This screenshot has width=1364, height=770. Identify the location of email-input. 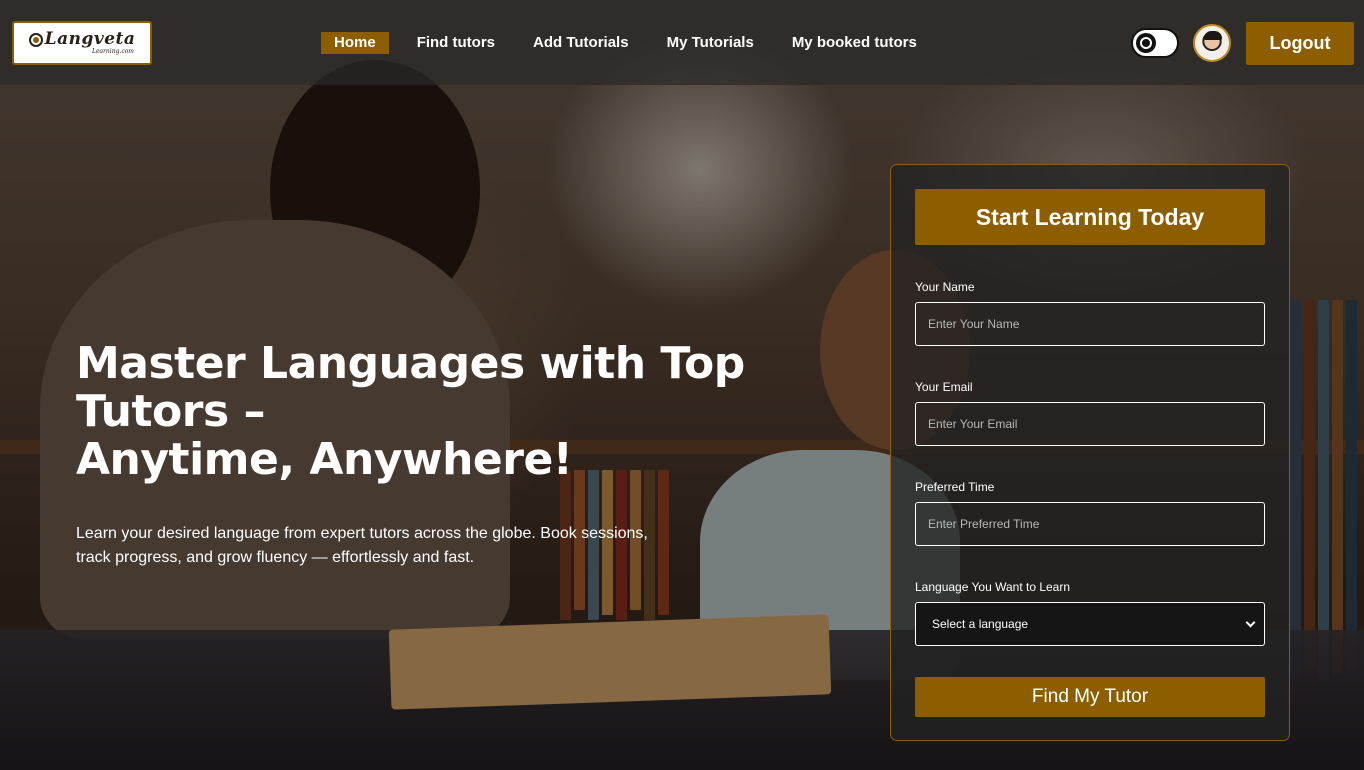
(1090, 424).